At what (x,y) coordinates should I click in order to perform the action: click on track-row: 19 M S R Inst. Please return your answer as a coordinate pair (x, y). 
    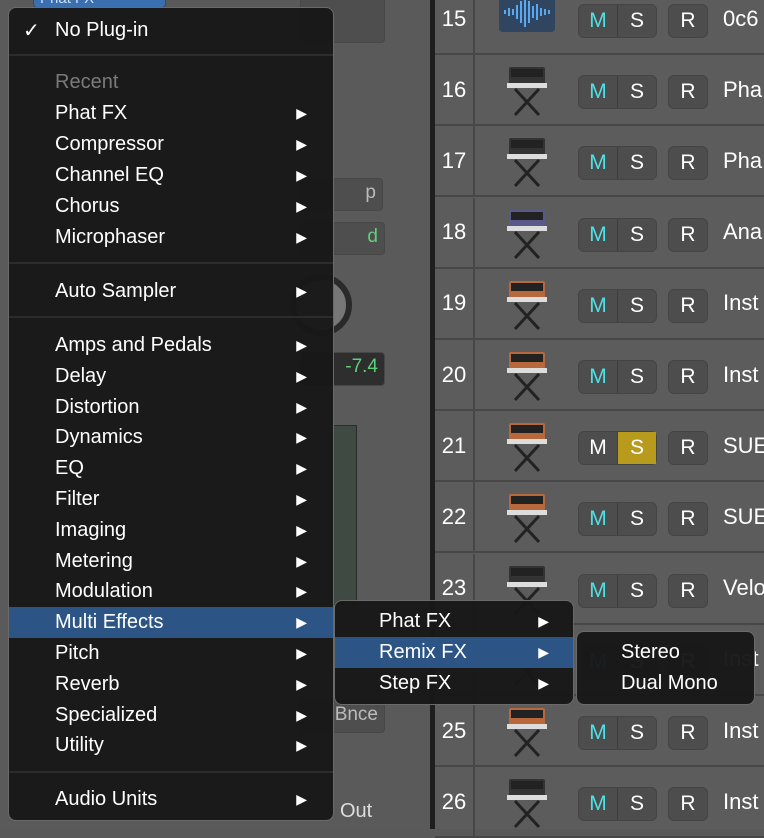
    Looking at the image, I should click on (599, 304).